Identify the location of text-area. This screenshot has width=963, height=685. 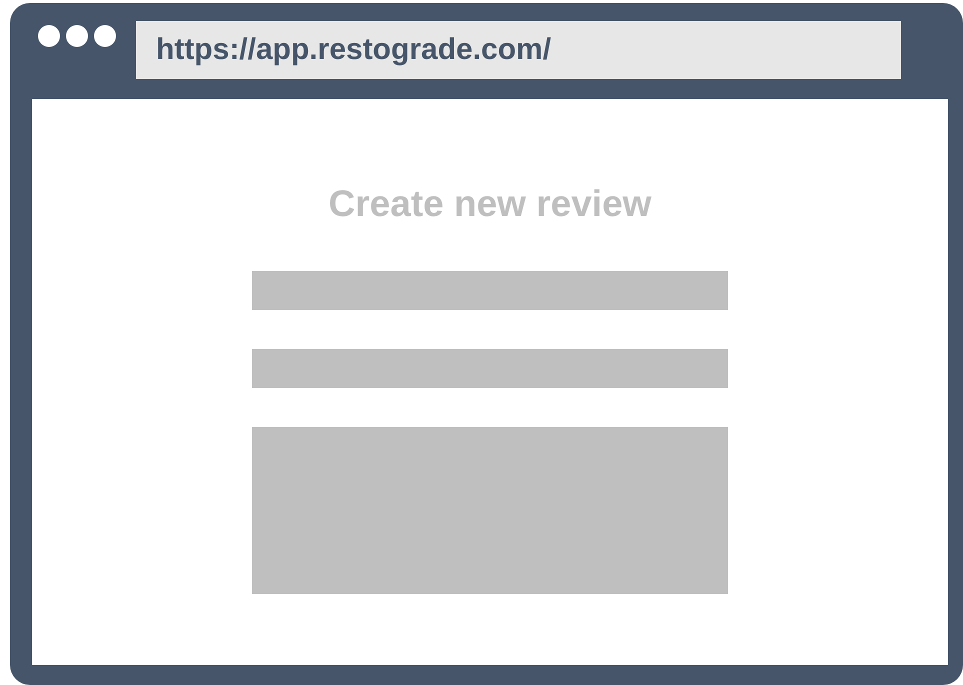
(490, 510).